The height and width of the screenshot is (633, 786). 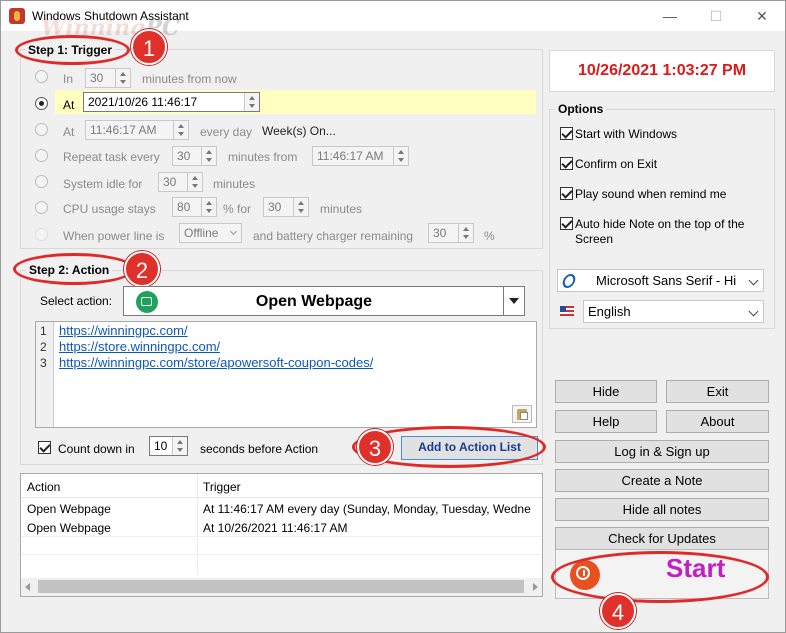 I want to click on login-signup-button: Log in & Sign up, so click(x=662, y=451).